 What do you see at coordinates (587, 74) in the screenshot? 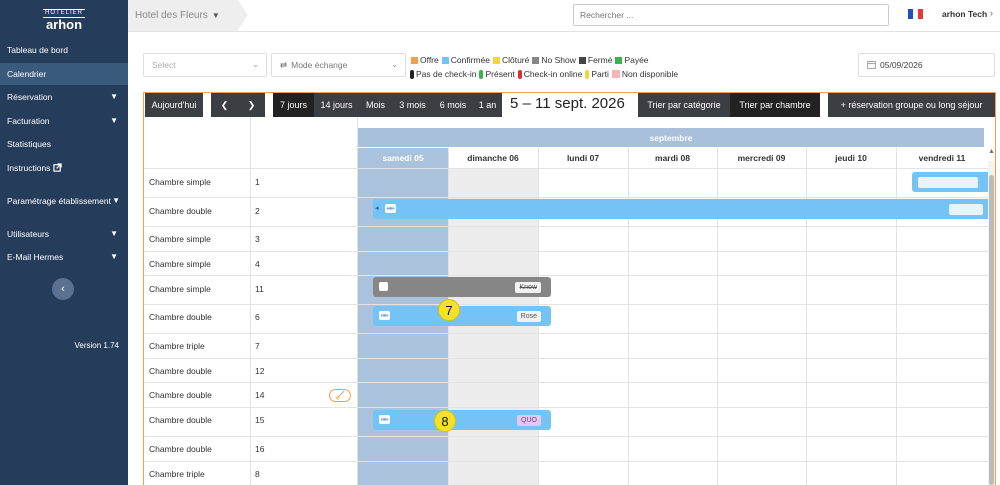
I see `person-yellow-icon` at bounding box center [587, 74].